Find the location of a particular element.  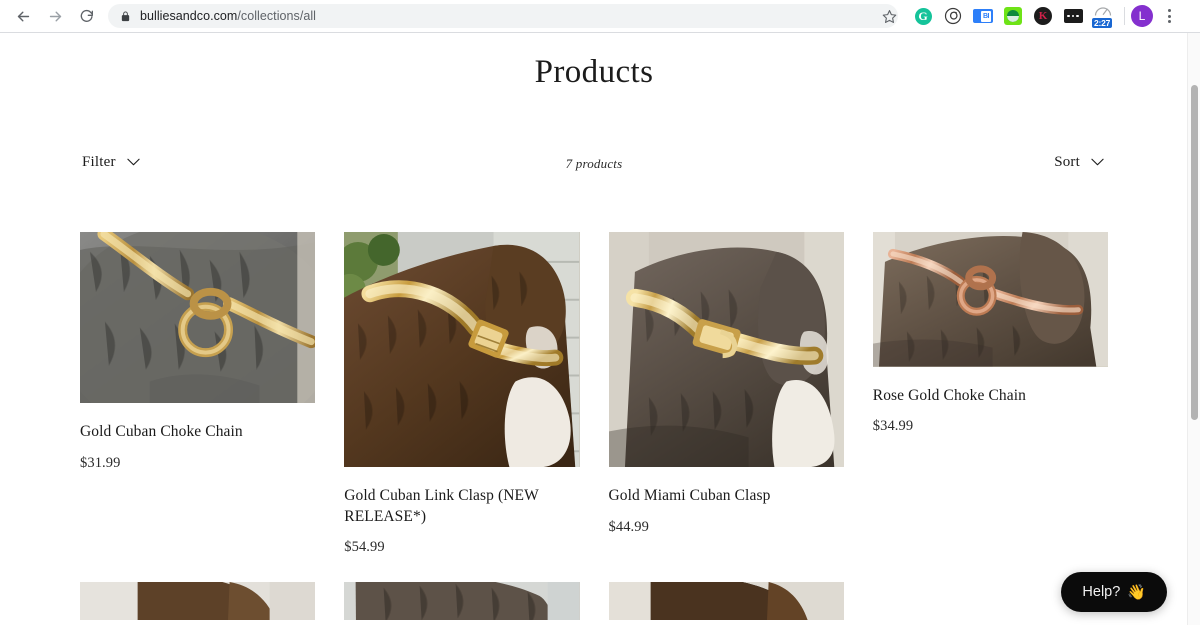

back-button is located at coordinates (23, 16).